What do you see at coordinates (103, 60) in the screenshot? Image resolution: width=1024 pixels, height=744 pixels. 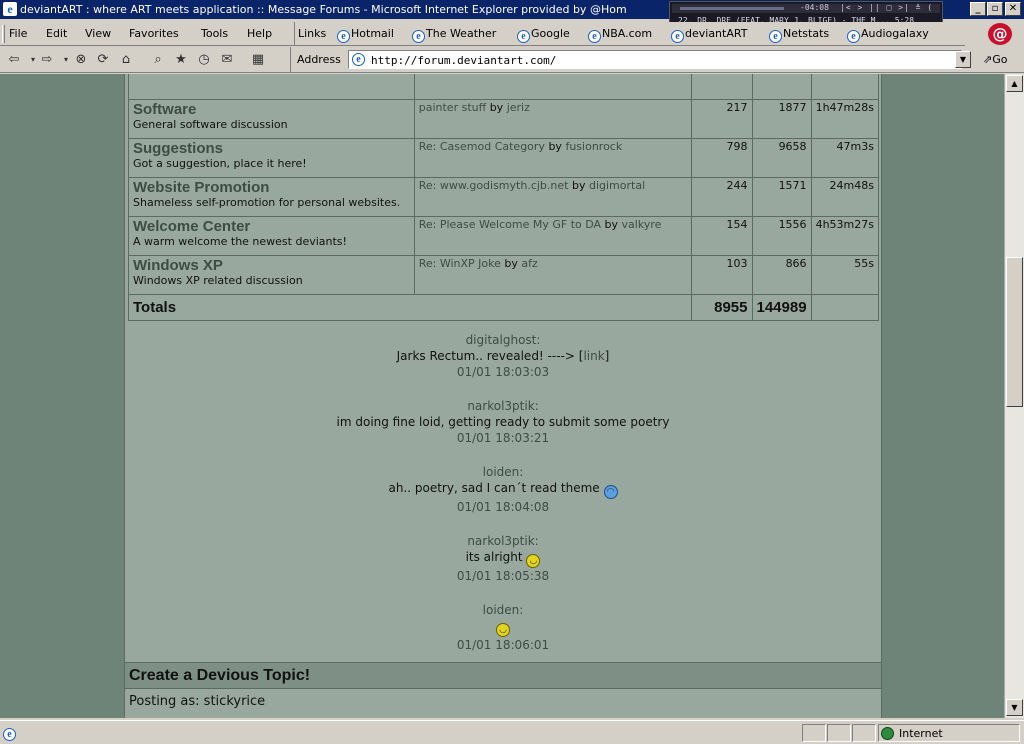 I see `refresh-icon: ⟳` at bounding box center [103, 60].